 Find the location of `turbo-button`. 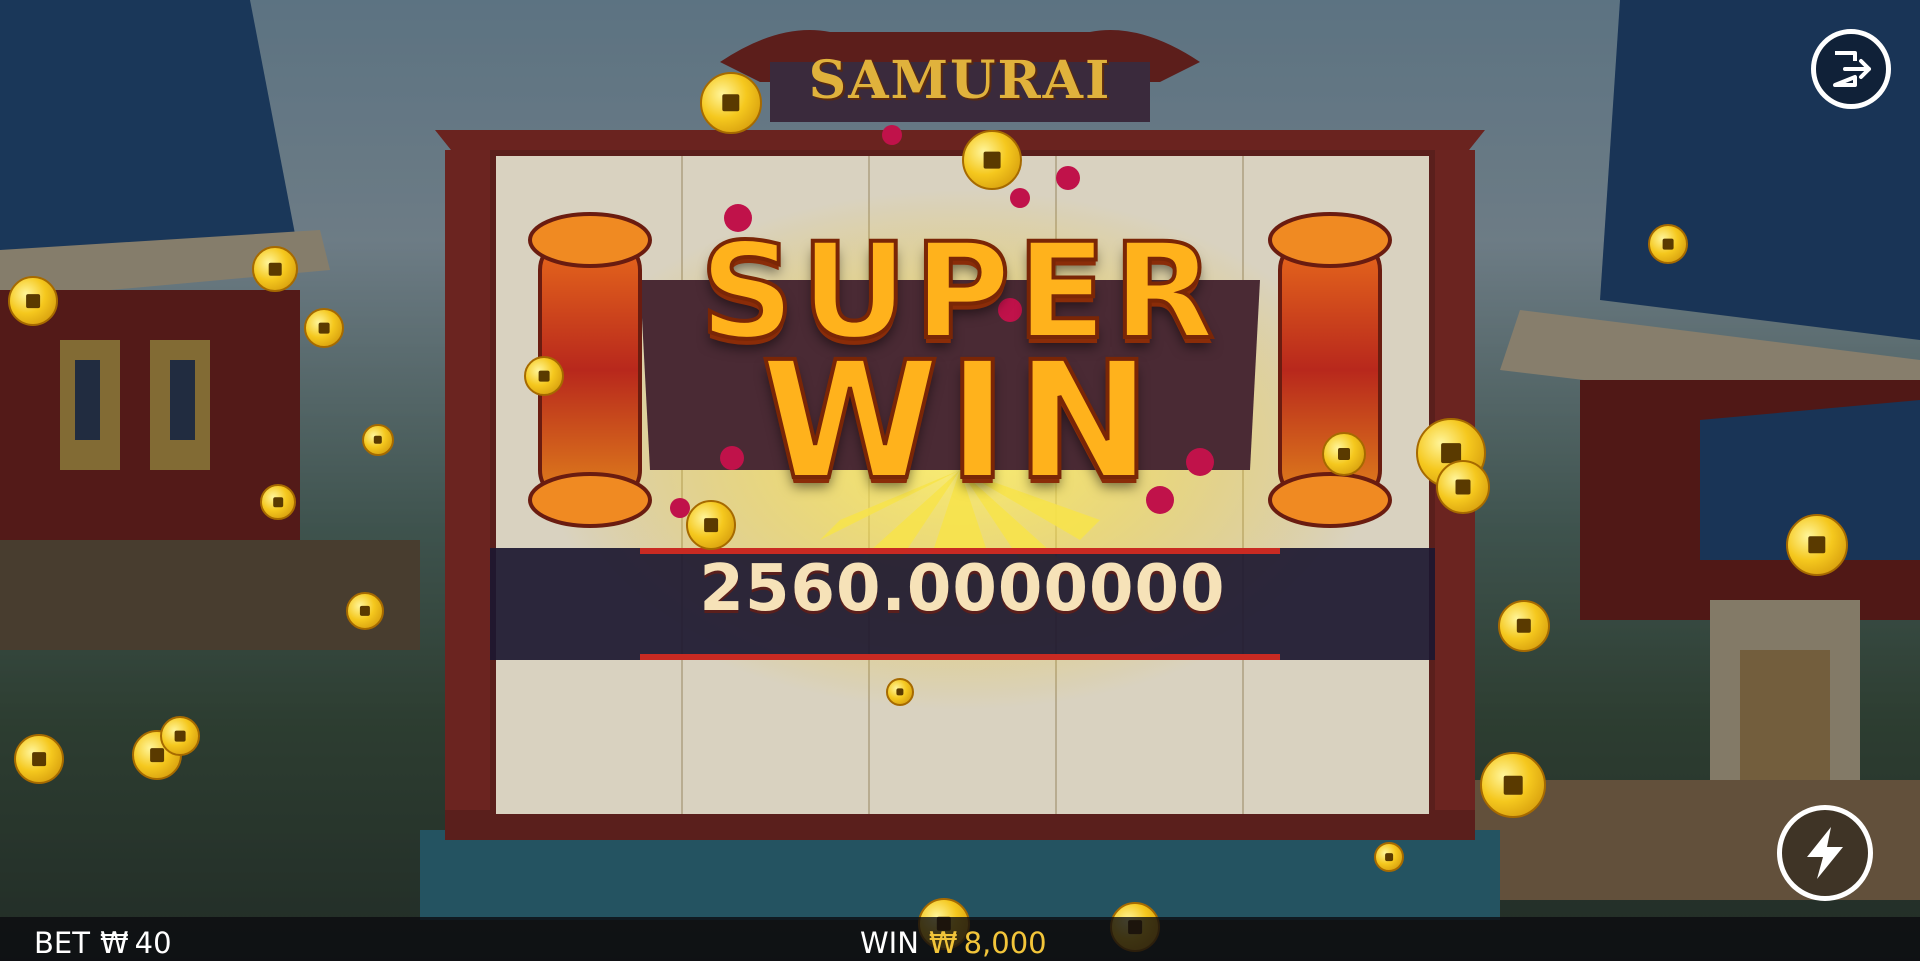

turbo-button is located at coordinates (1825, 853).